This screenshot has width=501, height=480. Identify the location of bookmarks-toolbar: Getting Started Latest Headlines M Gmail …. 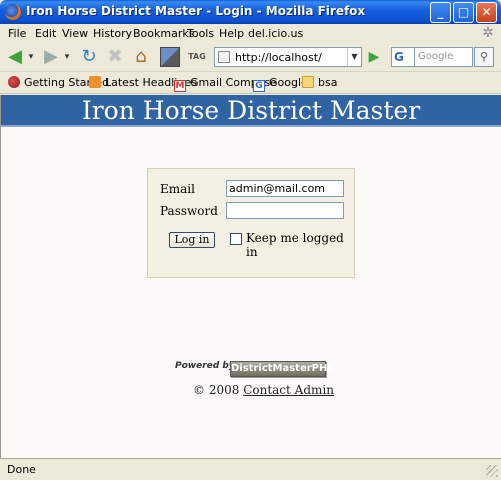
(250, 83).